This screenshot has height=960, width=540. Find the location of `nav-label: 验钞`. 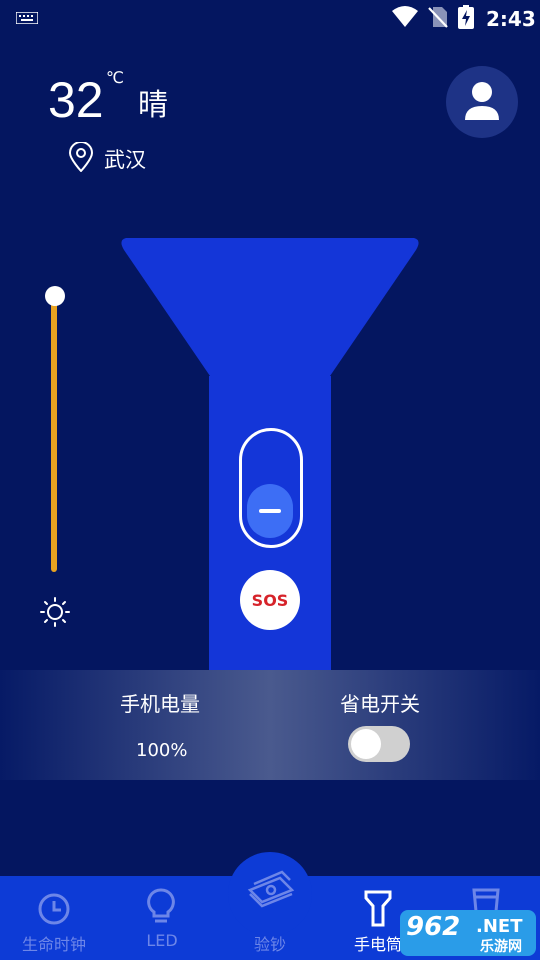

nav-label: 验钞 is located at coordinates (269, 944).